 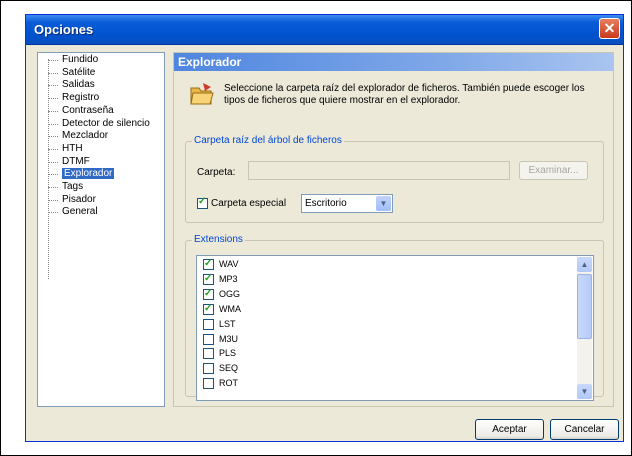 What do you see at coordinates (230, 308) in the screenshot?
I see `extension-label: WMA` at bounding box center [230, 308].